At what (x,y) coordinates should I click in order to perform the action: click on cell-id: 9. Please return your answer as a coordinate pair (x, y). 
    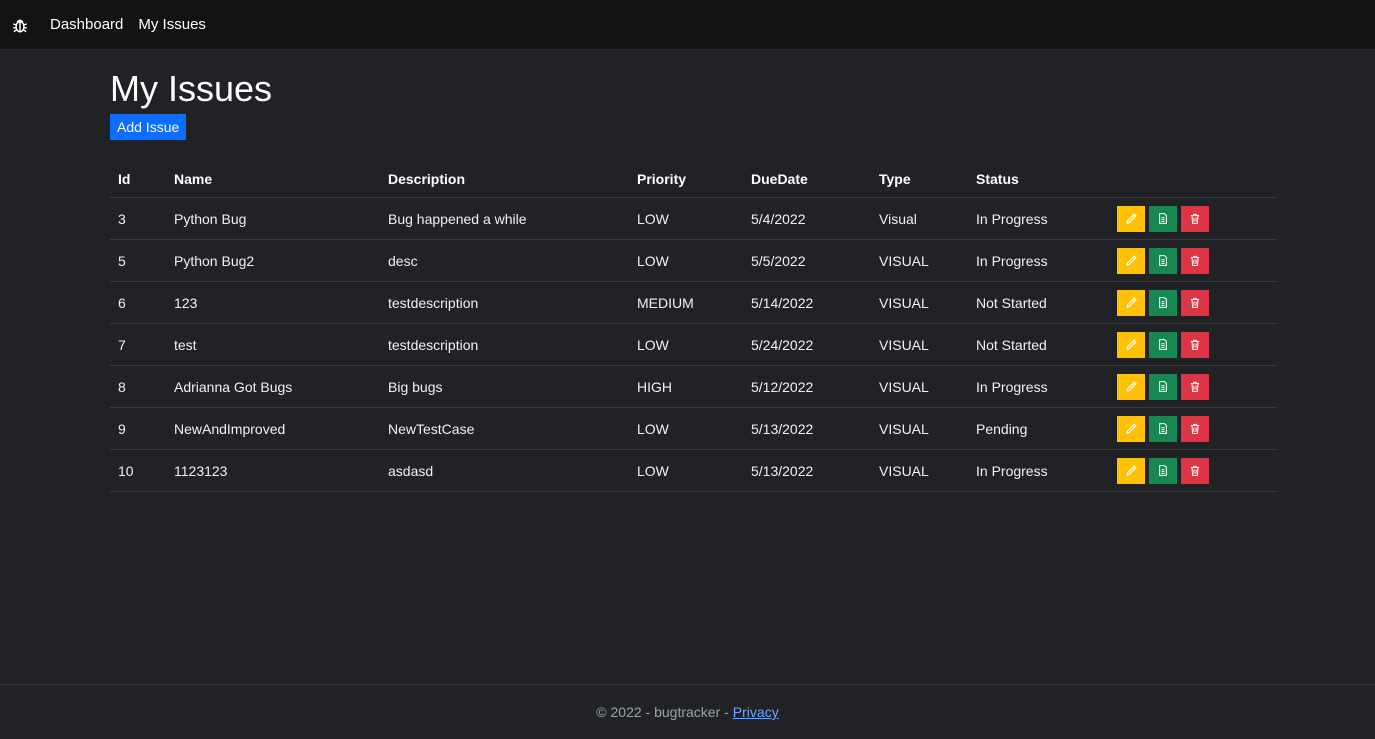
    Looking at the image, I should click on (138, 428).